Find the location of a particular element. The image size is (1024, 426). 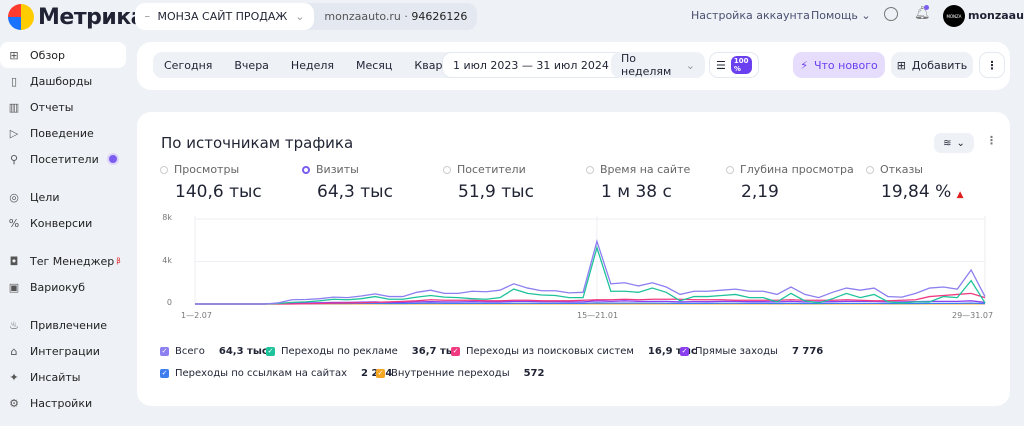

legend-item-5: ✓ Внутренние переходы 572 is located at coordinates (460, 373).